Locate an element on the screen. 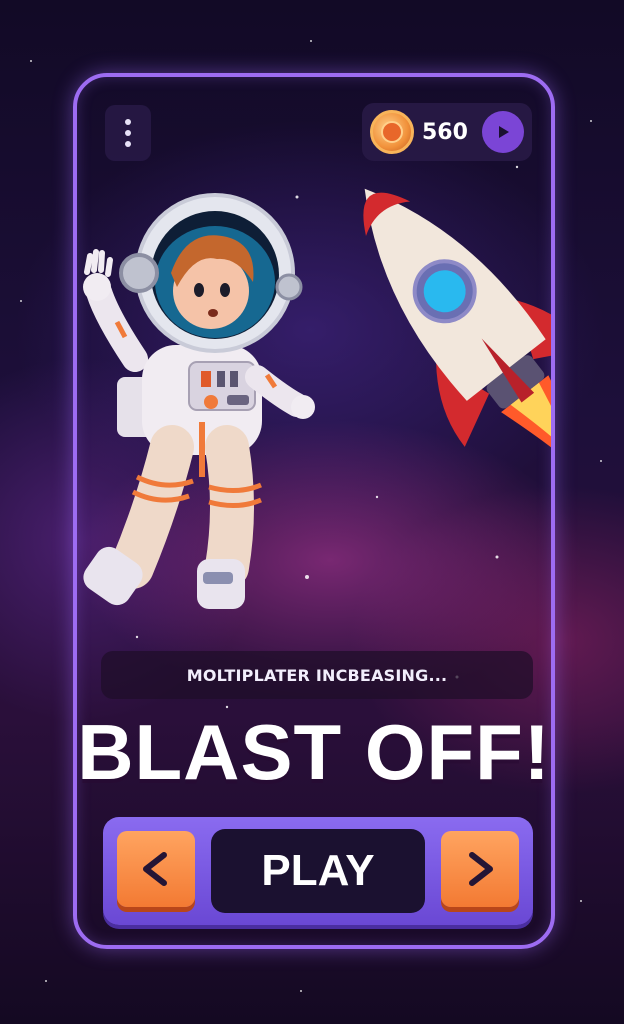  headline-title: BLAST OFF! is located at coordinates (314, 752).